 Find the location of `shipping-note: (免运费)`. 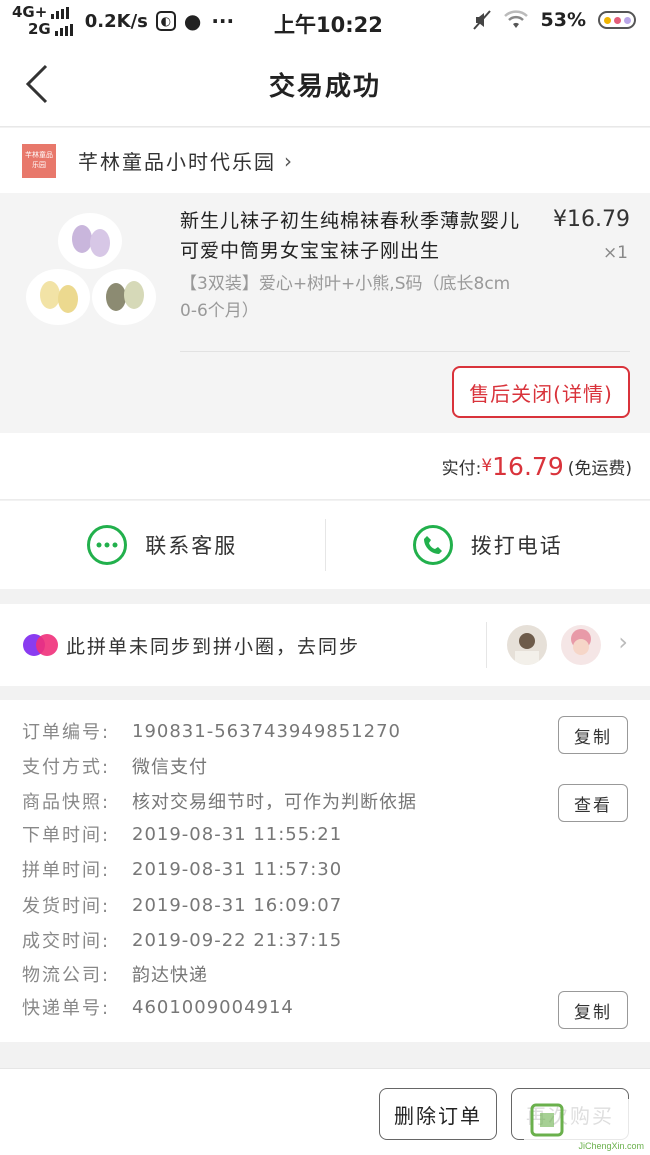

shipping-note: (免运费) is located at coordinates (599, 468).